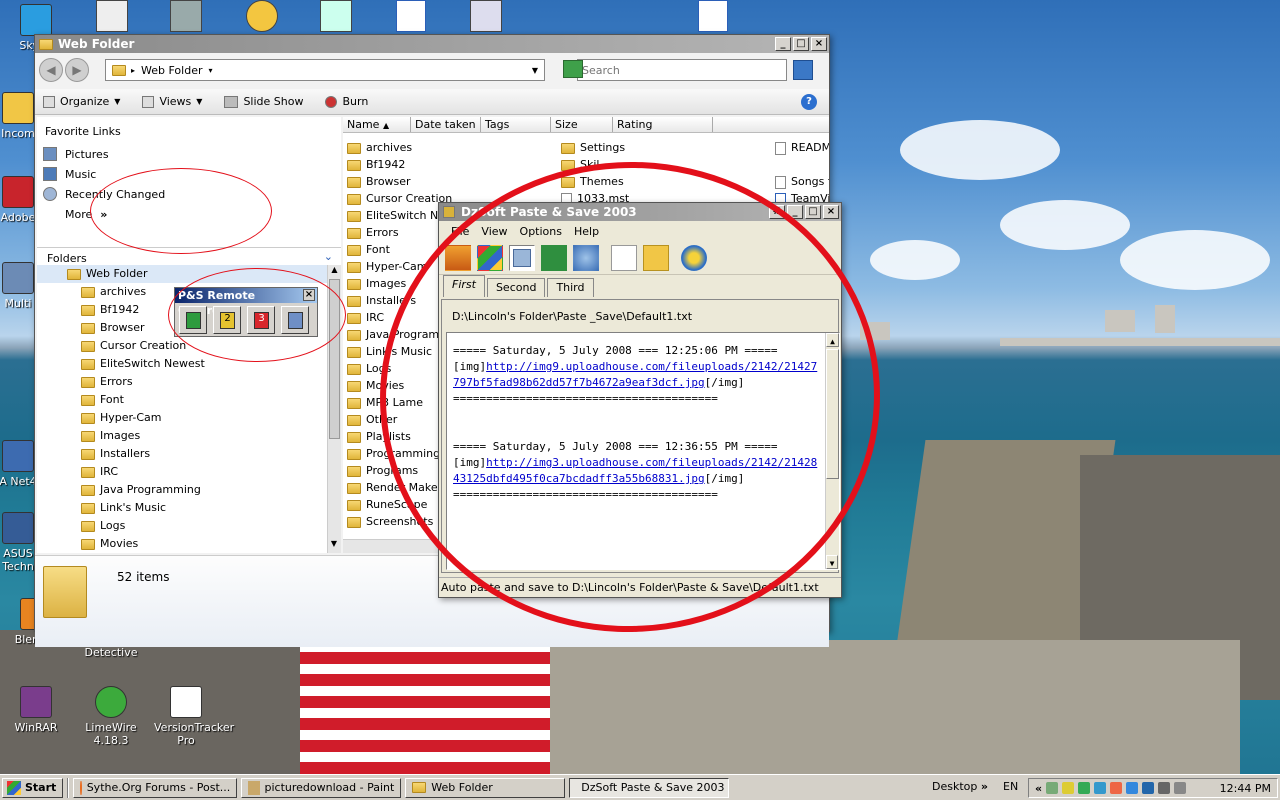 The height and width of the screenshot is (800, 1280). What do you see at coordinates (189, 382) in the screenshot?
I see `tree-item: Errors` at bounding box center [189, 382].